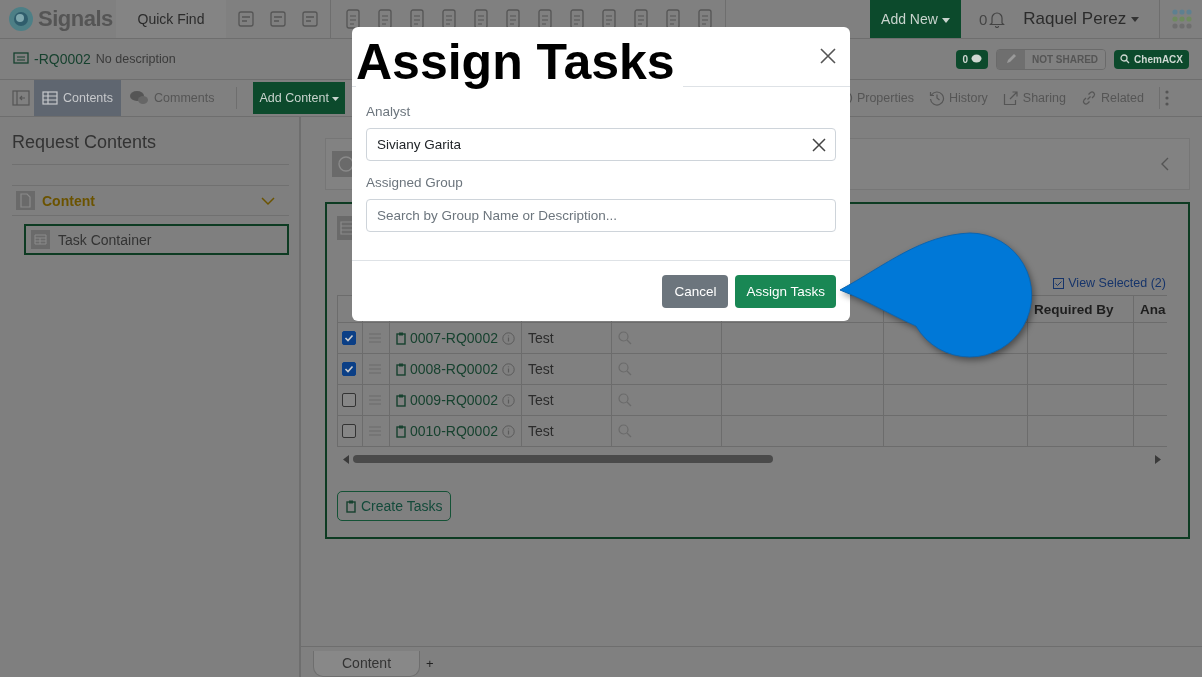  What do you see at coordinates (695, 291) in the screenshot?
I see `cancel-button: Cancel` at bounding box center [695, 291].